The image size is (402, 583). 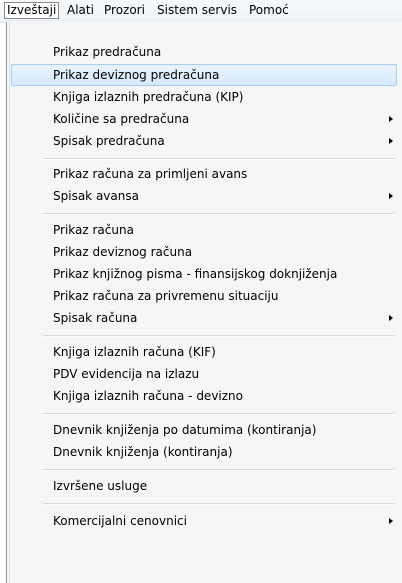 What do you see at coordinates (204, 196) in the screenshot?
I see `menu-item-spisak-avansa: Spisak avansa` at bounding box center [204, 196].